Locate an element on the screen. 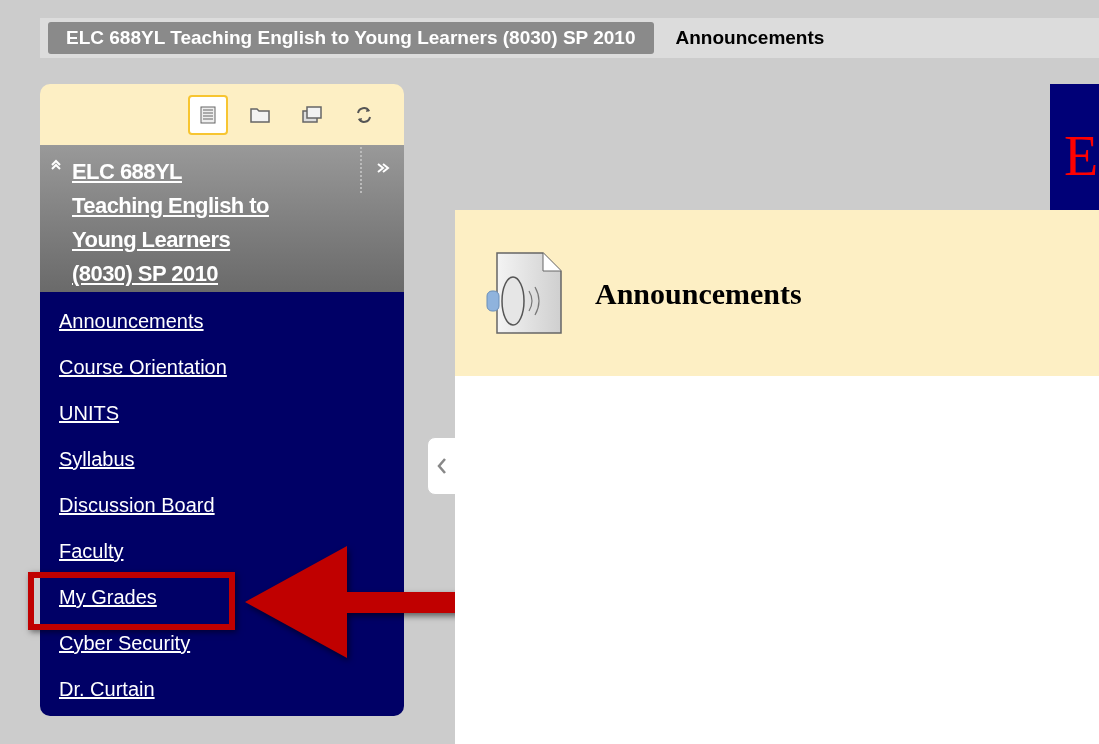 The height and width of the screenshot is (744, 1099). breadcrumb-current: Announcements is located at coordinates (750, 38).